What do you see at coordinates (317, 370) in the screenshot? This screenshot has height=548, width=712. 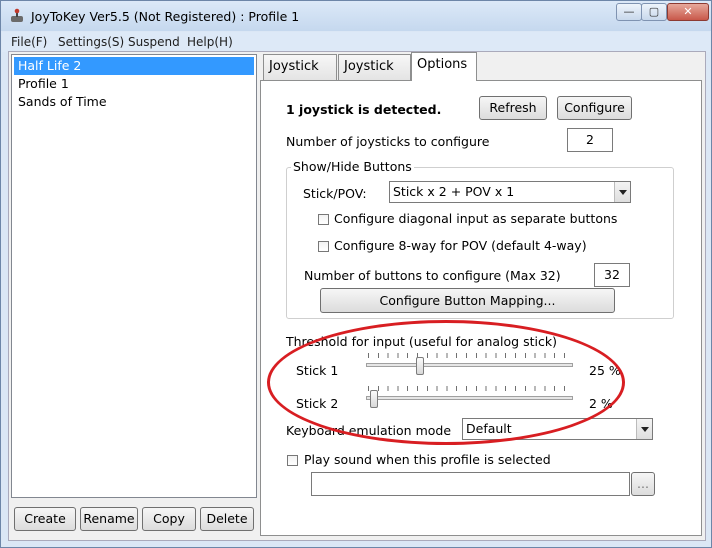 I see `stick1-label: Stick 1` at bounding box center [317, 370].